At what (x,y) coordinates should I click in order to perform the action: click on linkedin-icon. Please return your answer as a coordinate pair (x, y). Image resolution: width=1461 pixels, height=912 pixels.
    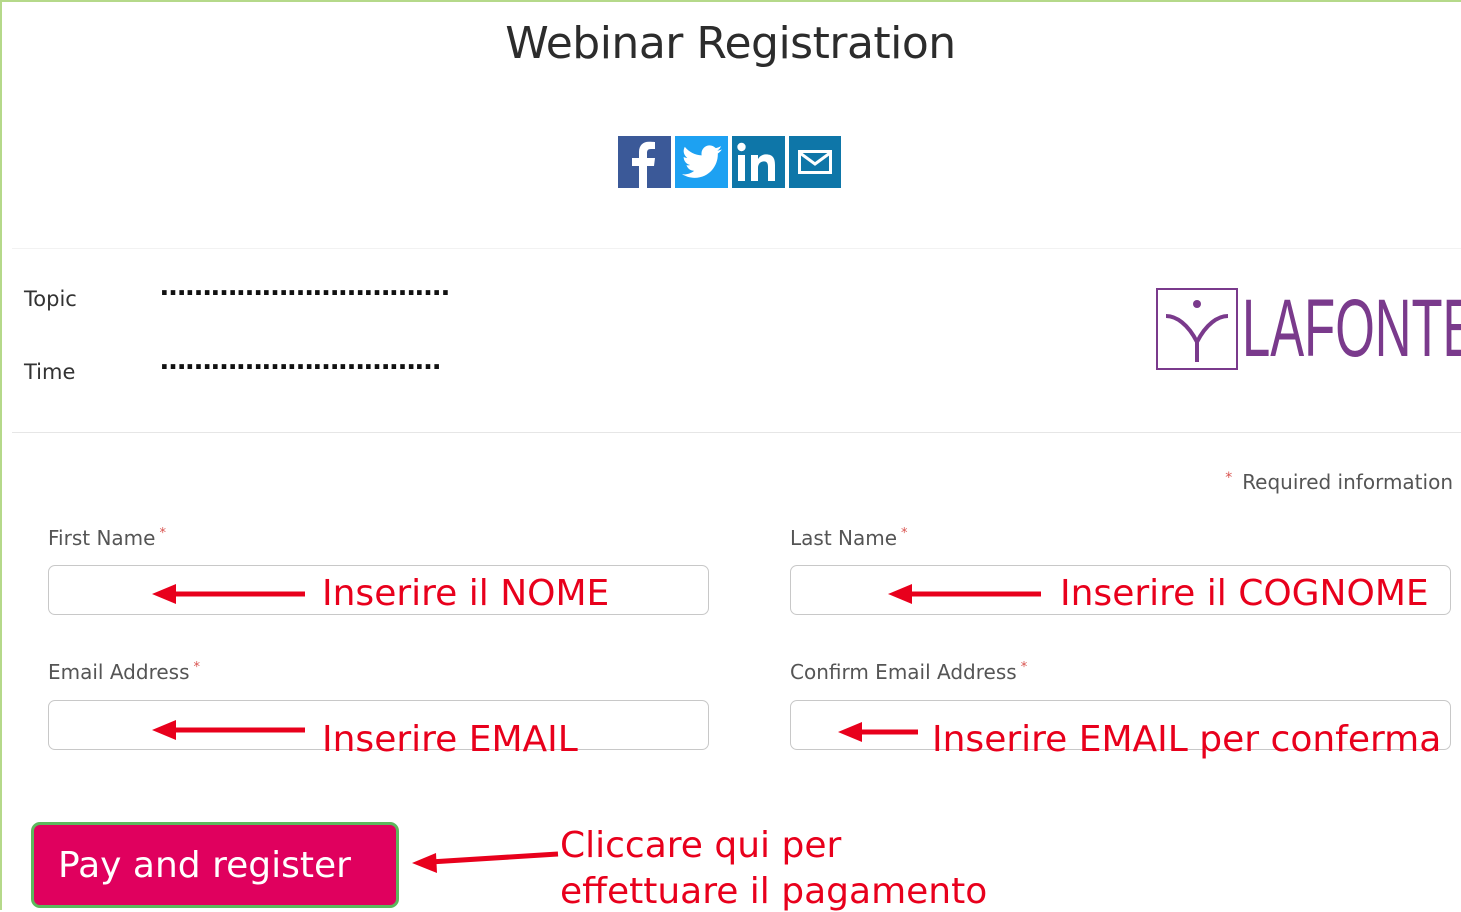
    Looking at the image, I should click on (758, 162).